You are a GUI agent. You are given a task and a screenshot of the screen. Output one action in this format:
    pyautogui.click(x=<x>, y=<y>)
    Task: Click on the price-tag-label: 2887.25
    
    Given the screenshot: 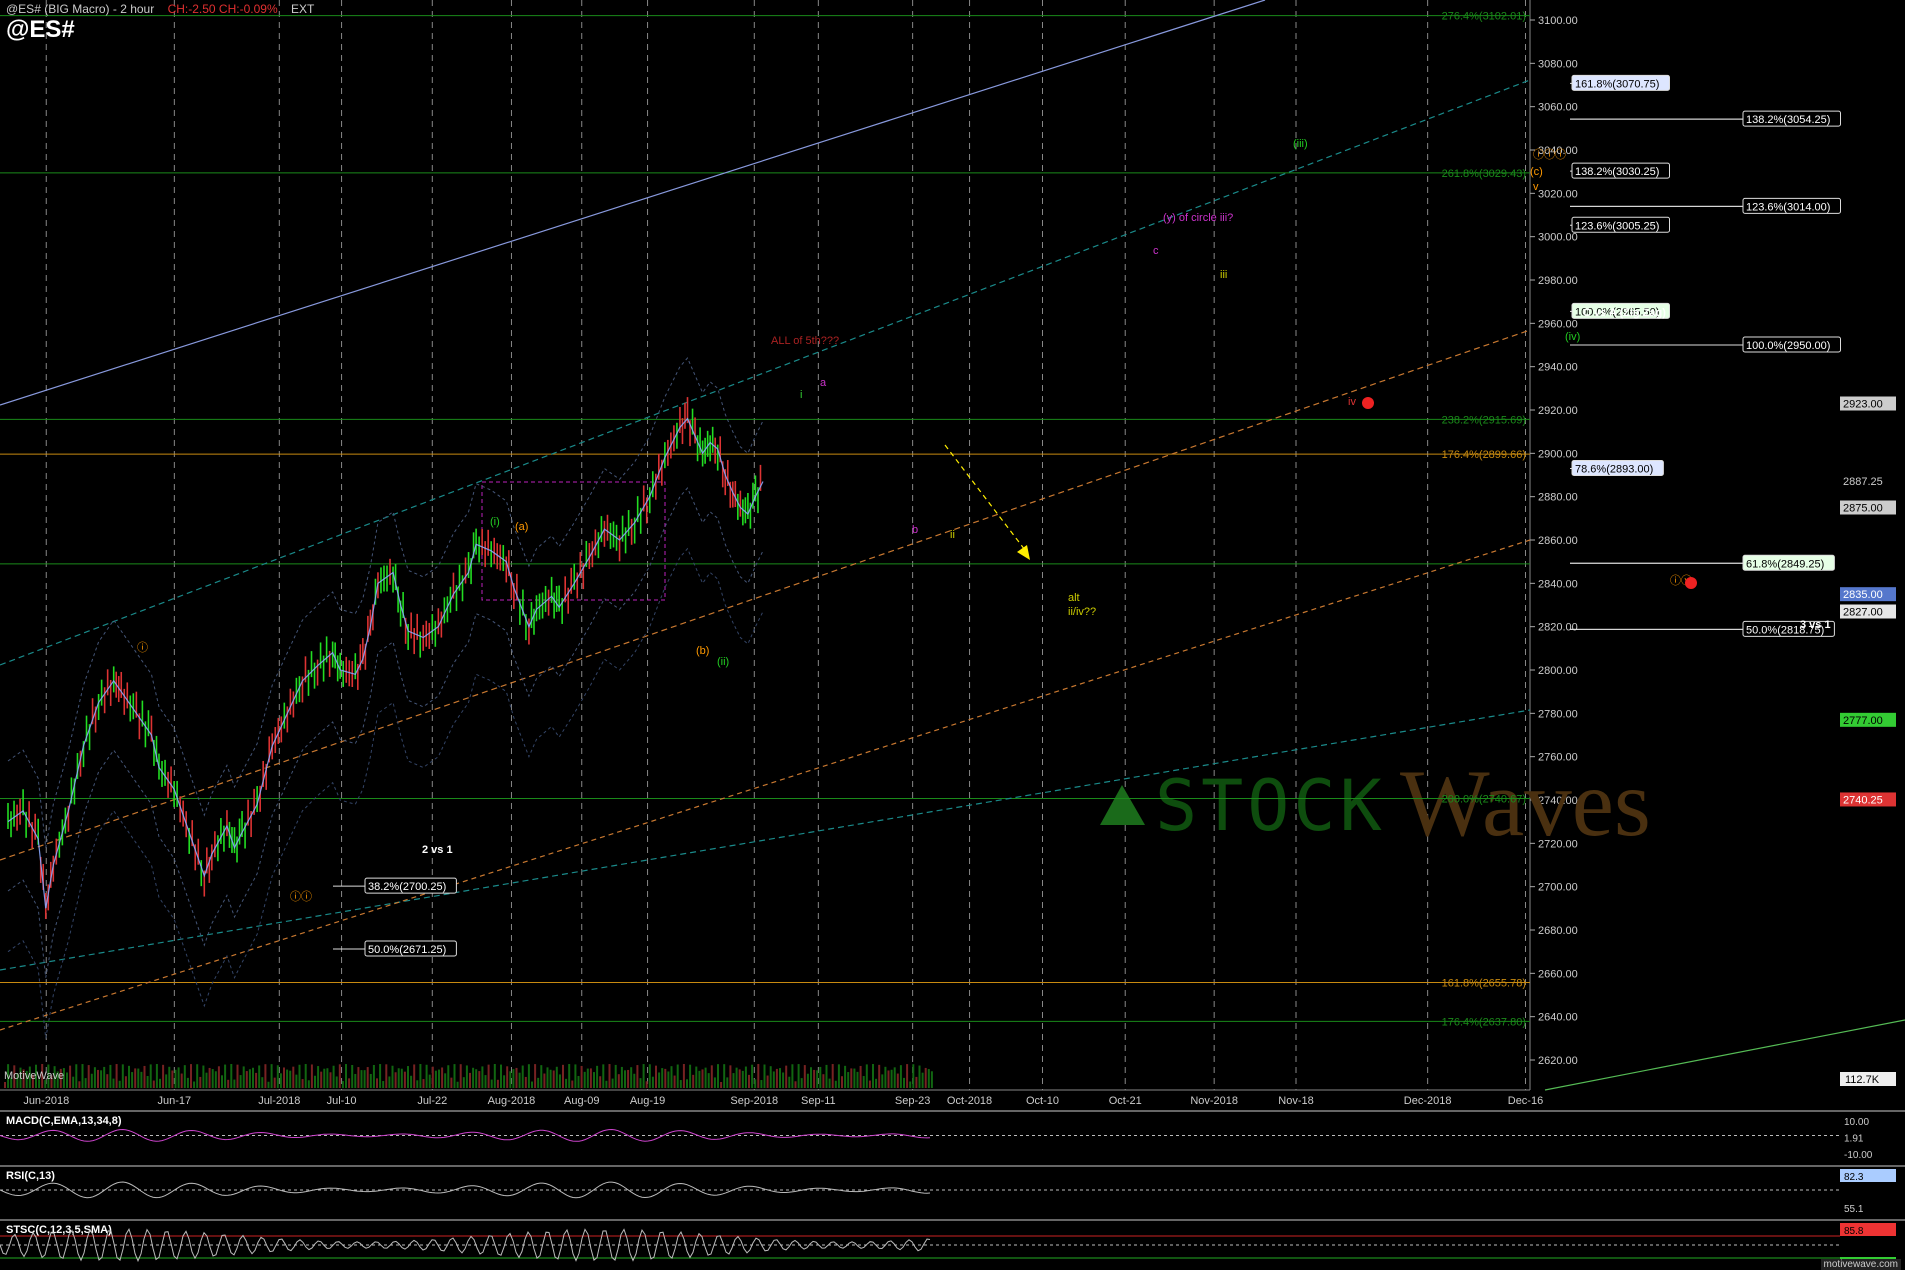 What is the action you would take?
    pyautogui.click(x=1863, y=482)
    